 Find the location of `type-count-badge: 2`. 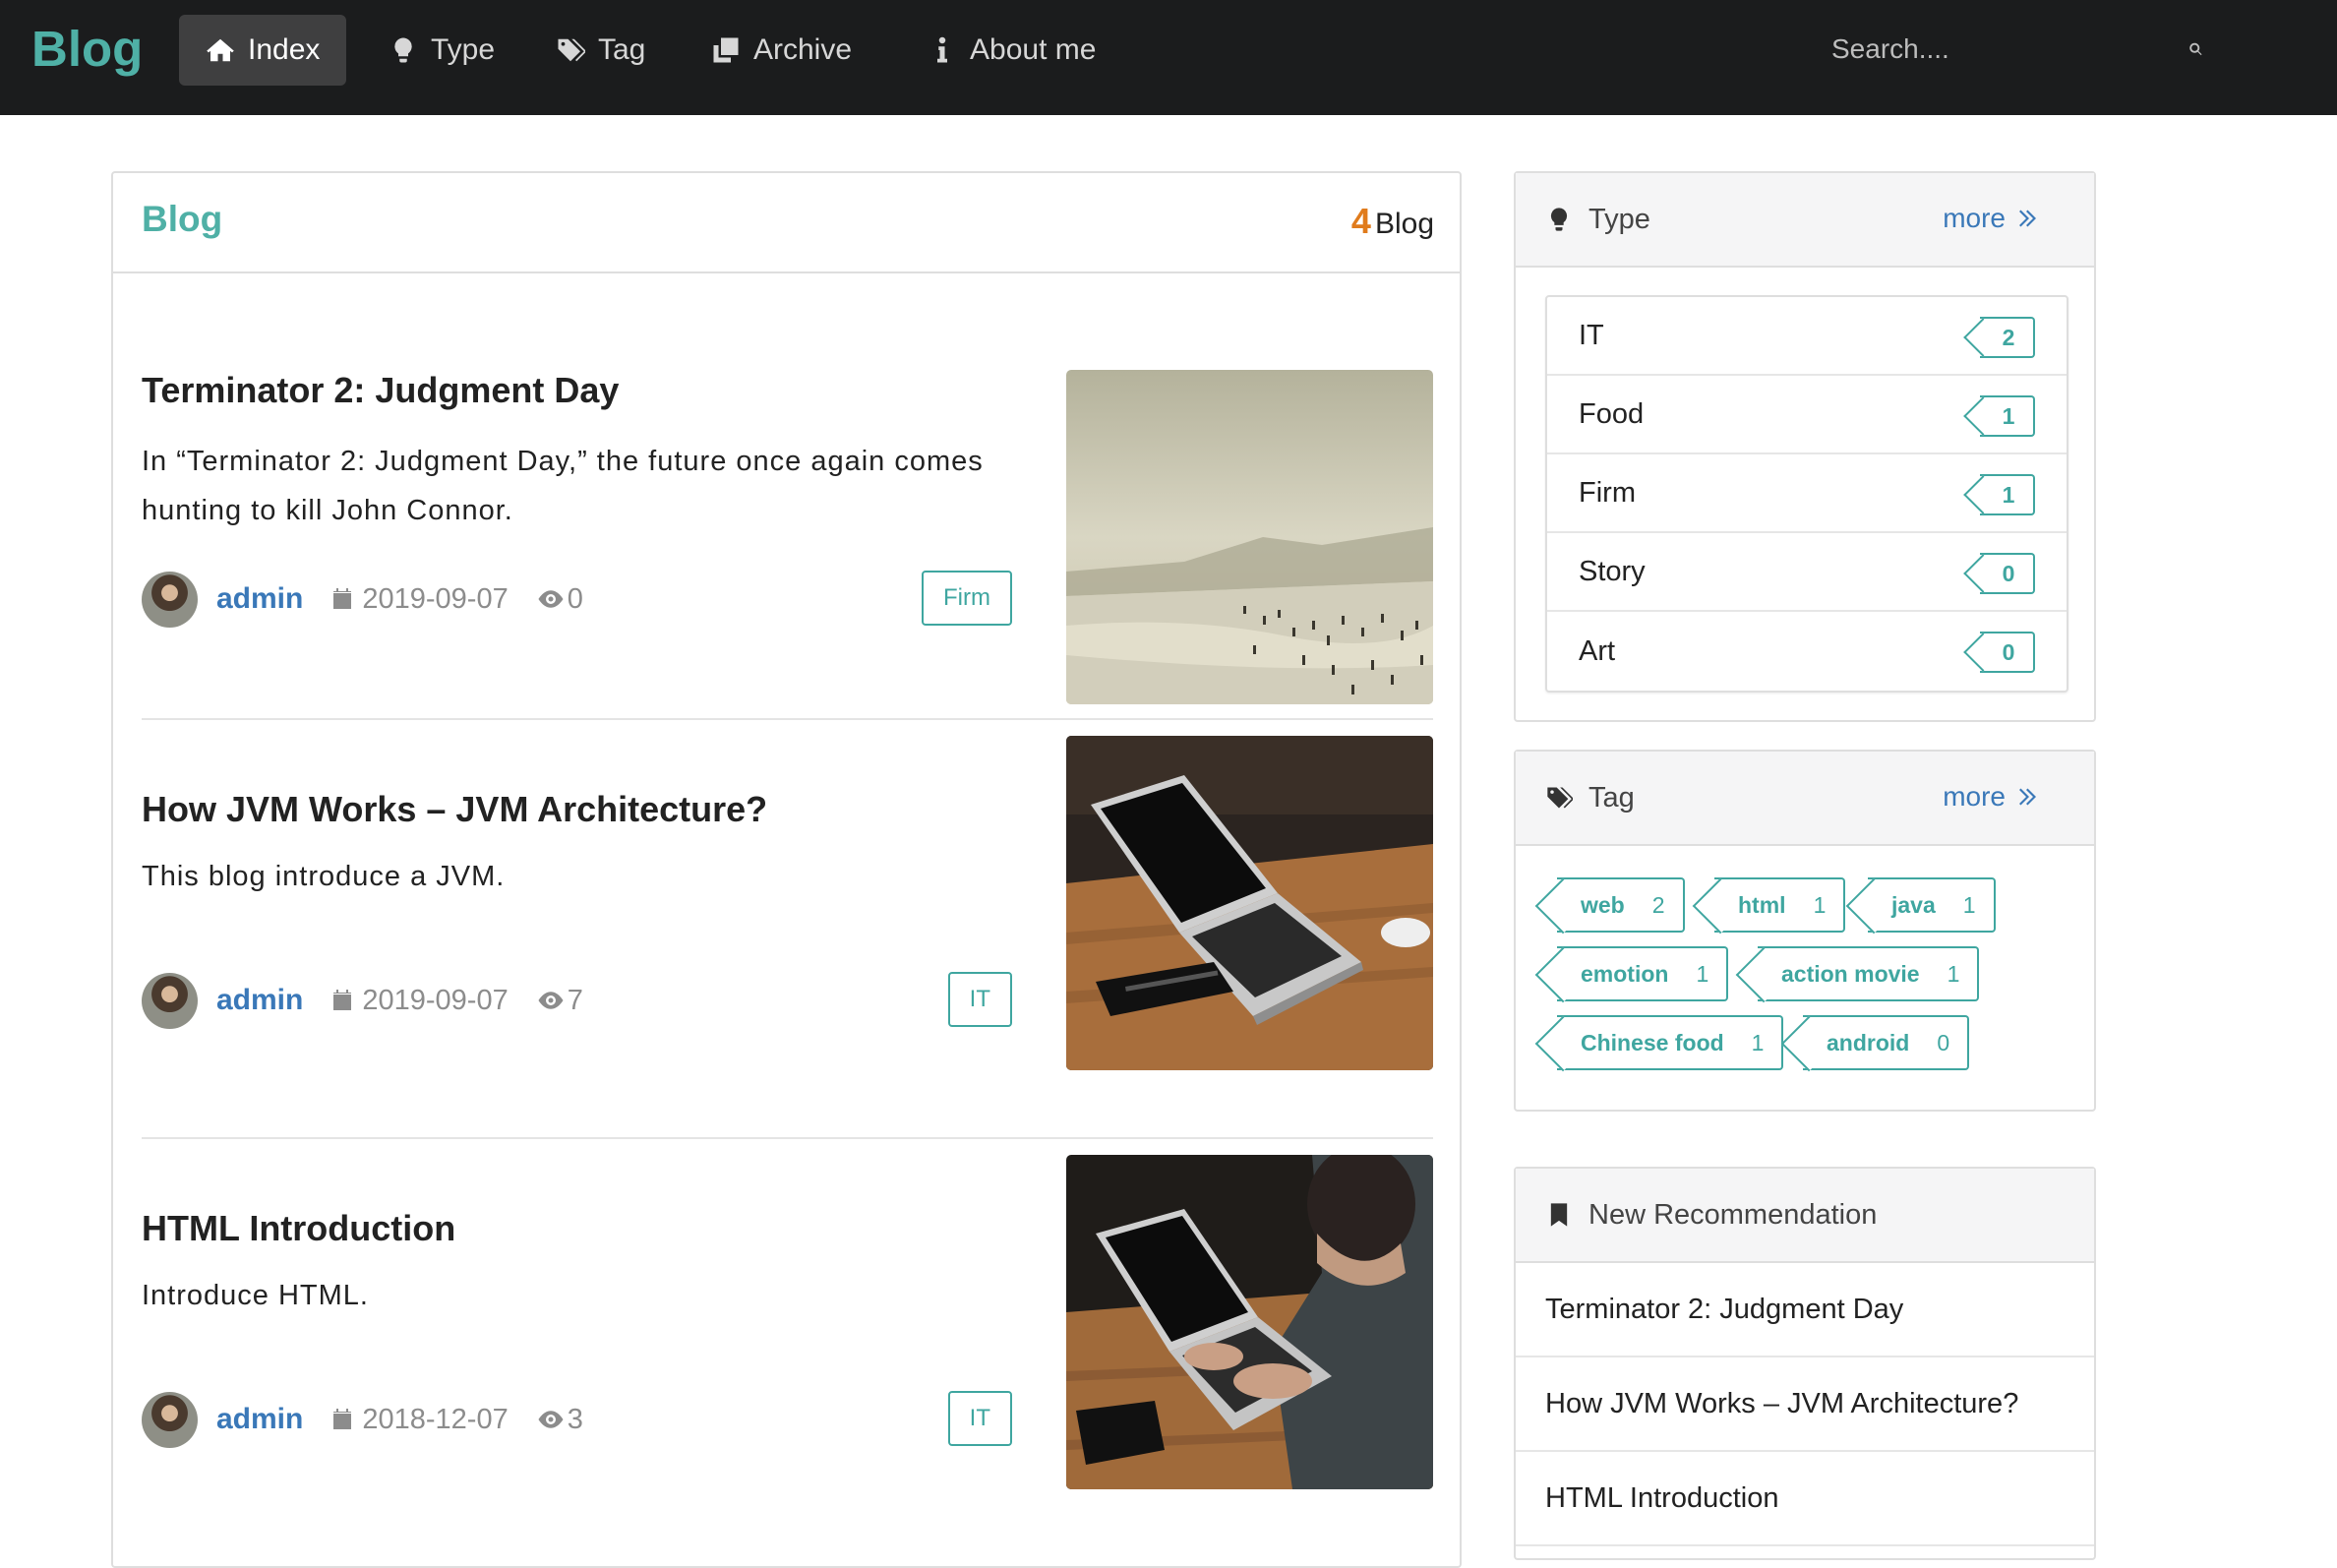

type-count-badge: 2 is located at coordinates (2007, 338).